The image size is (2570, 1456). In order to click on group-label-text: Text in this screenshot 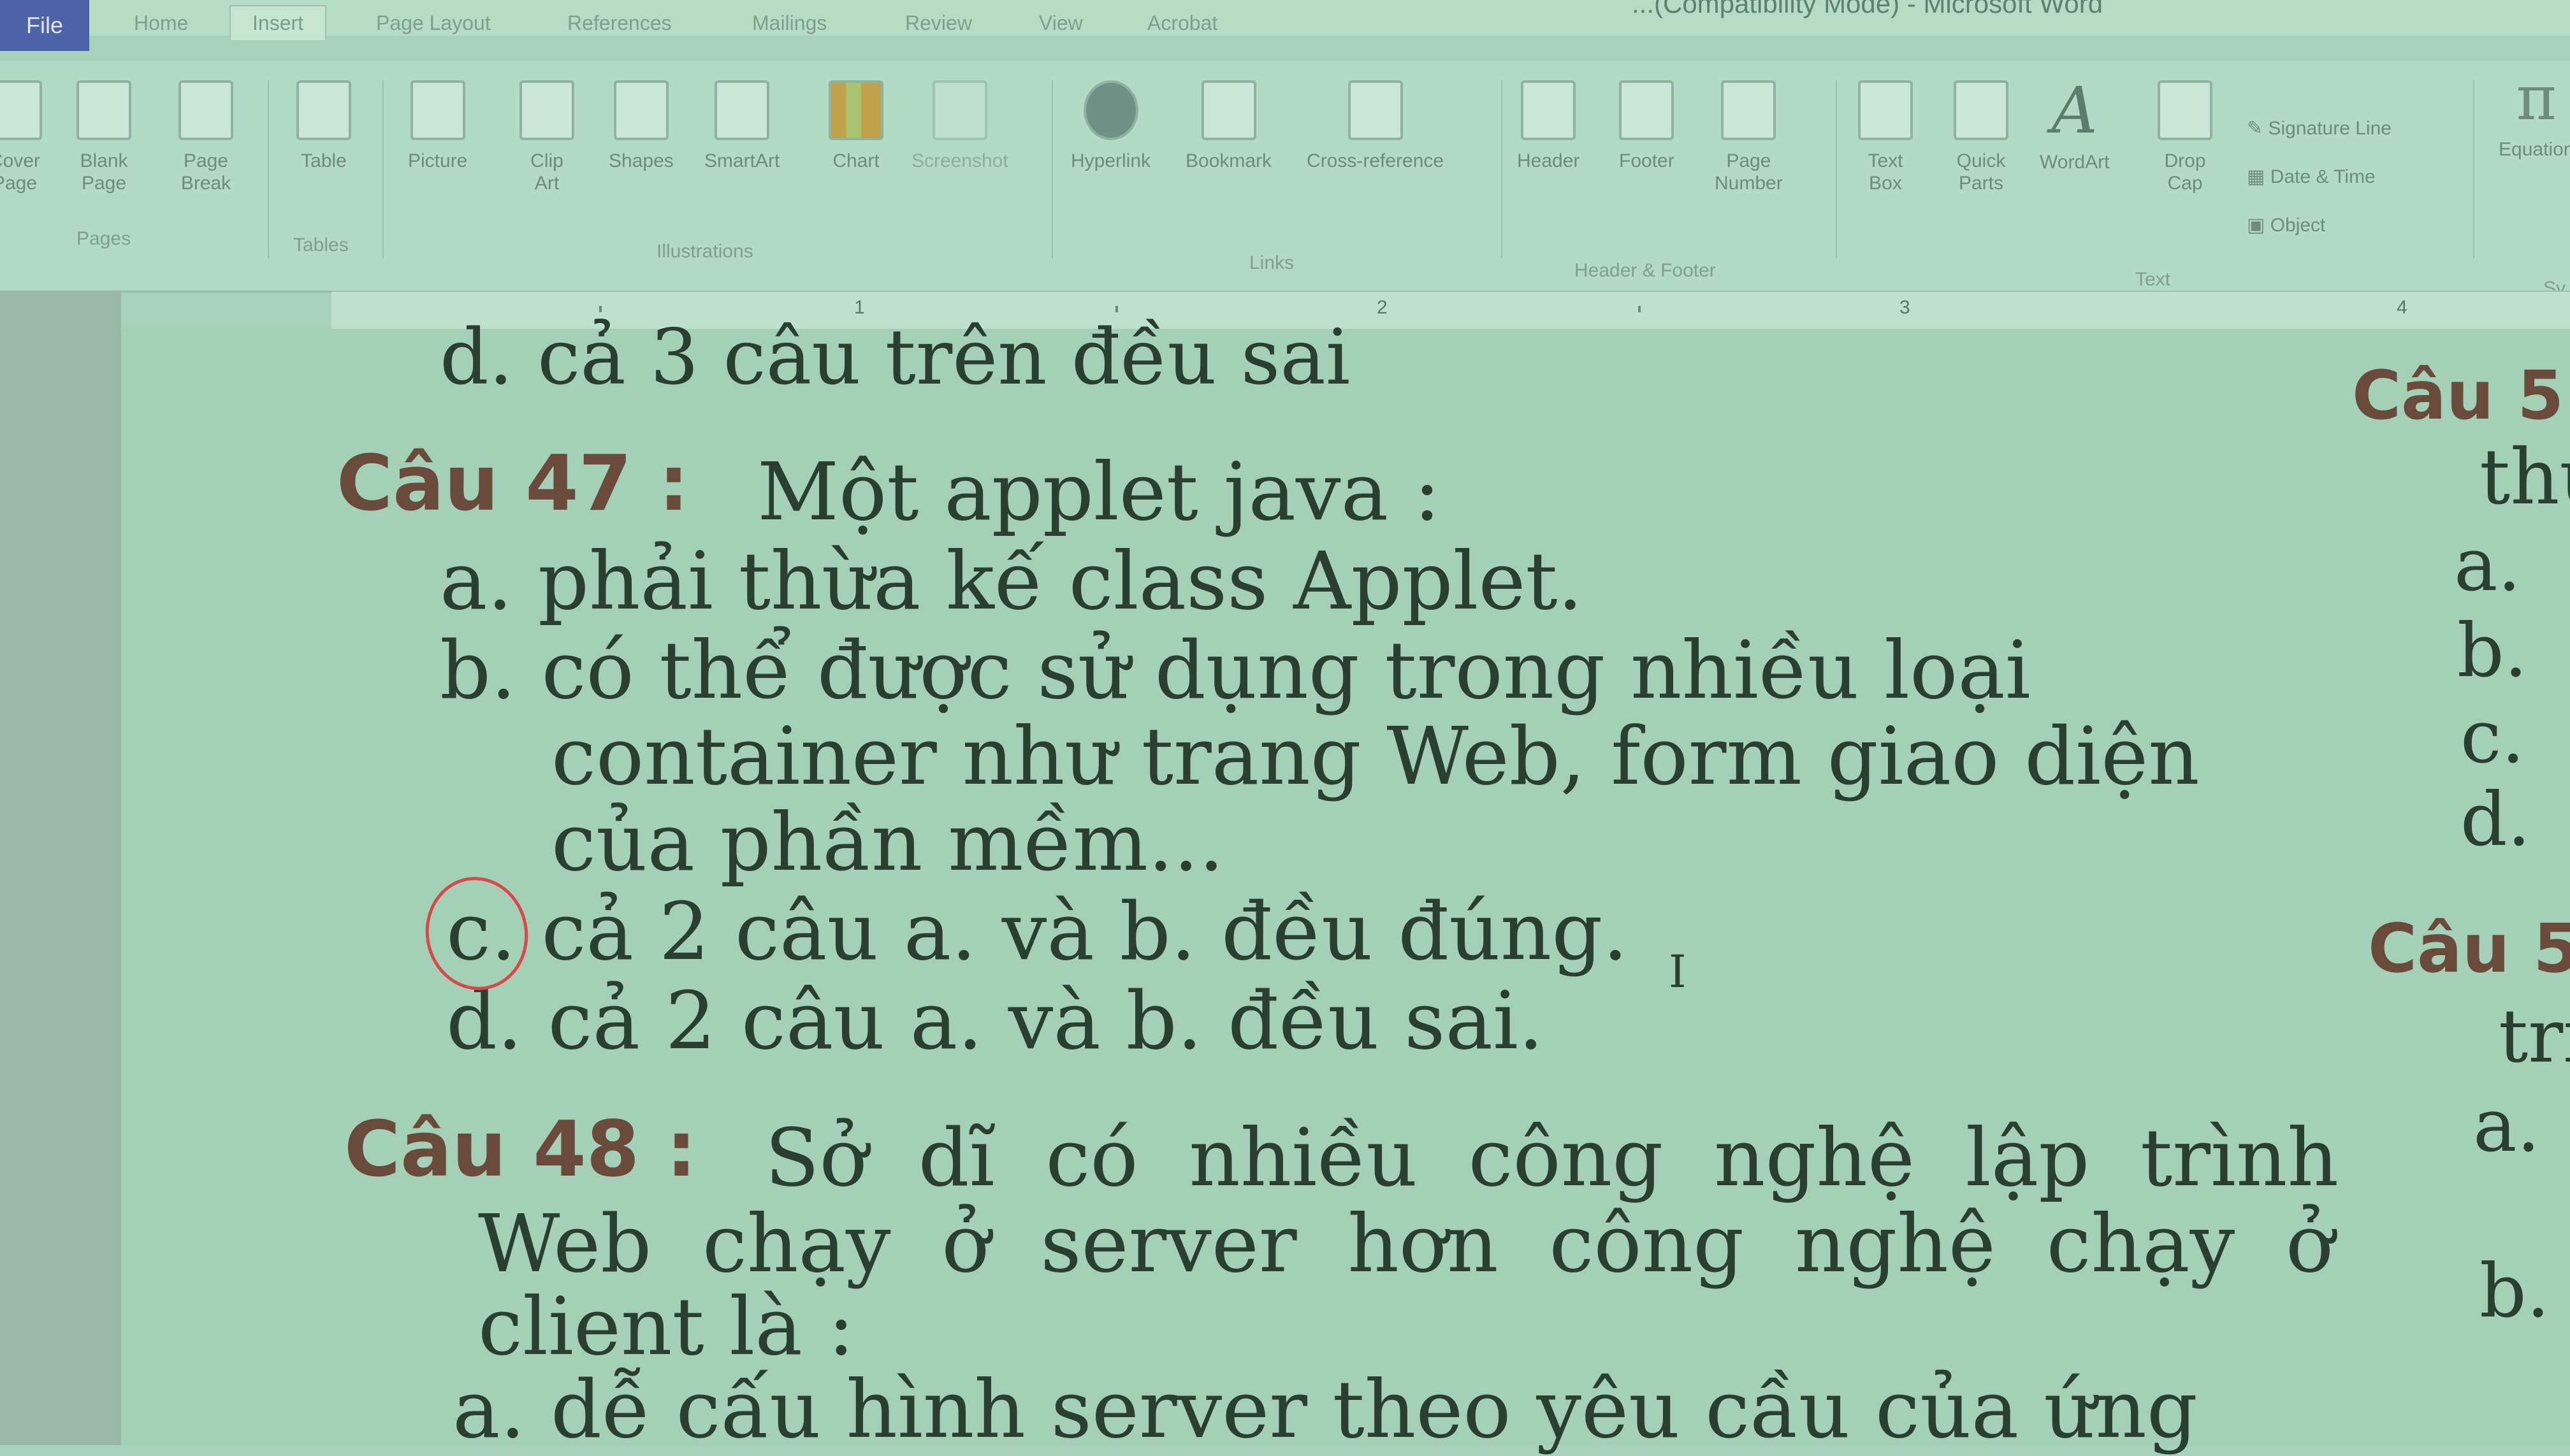, I will do `click(2153, 279)`.